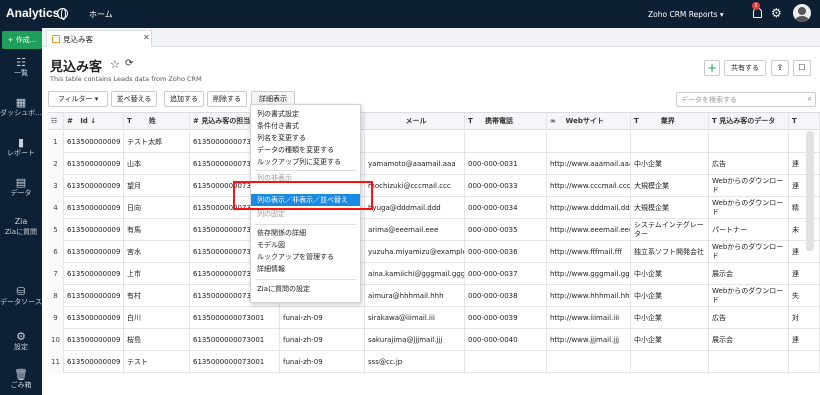  I want to click on last-name-cell: 日向, so click(157, 208).